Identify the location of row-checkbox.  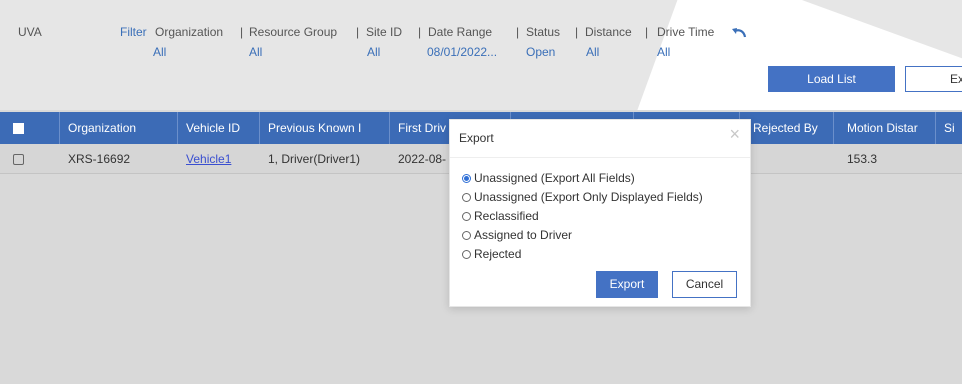
(18, 159).